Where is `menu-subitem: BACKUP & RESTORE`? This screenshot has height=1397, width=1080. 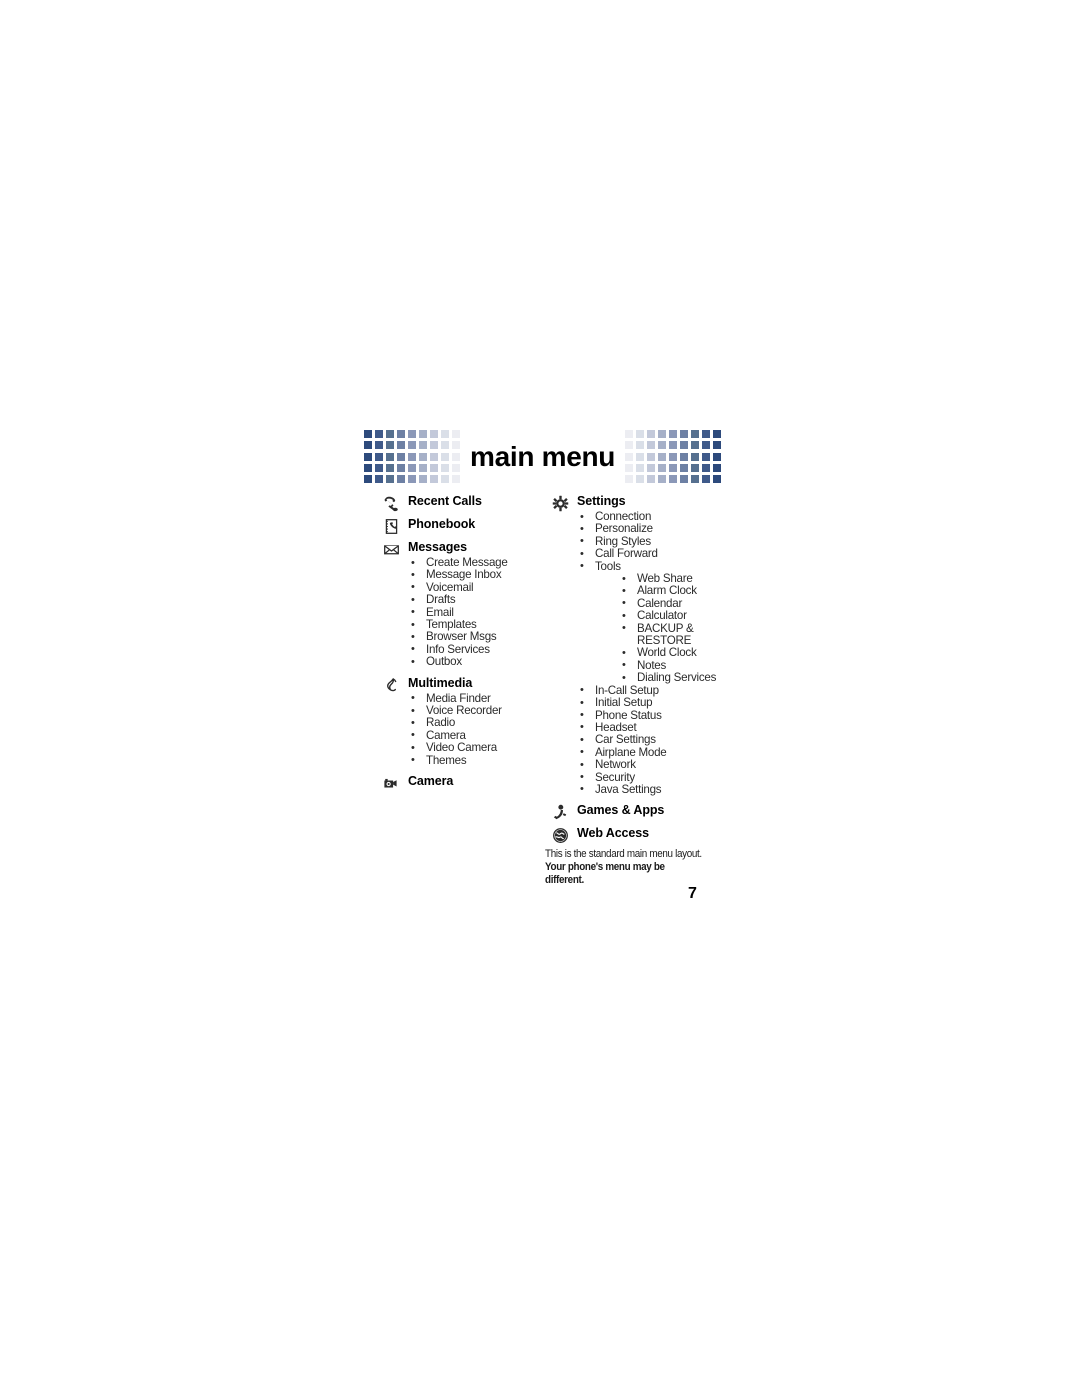 menu-subitem: BACKUP & RESTORE is located at coordinates (676, 635).